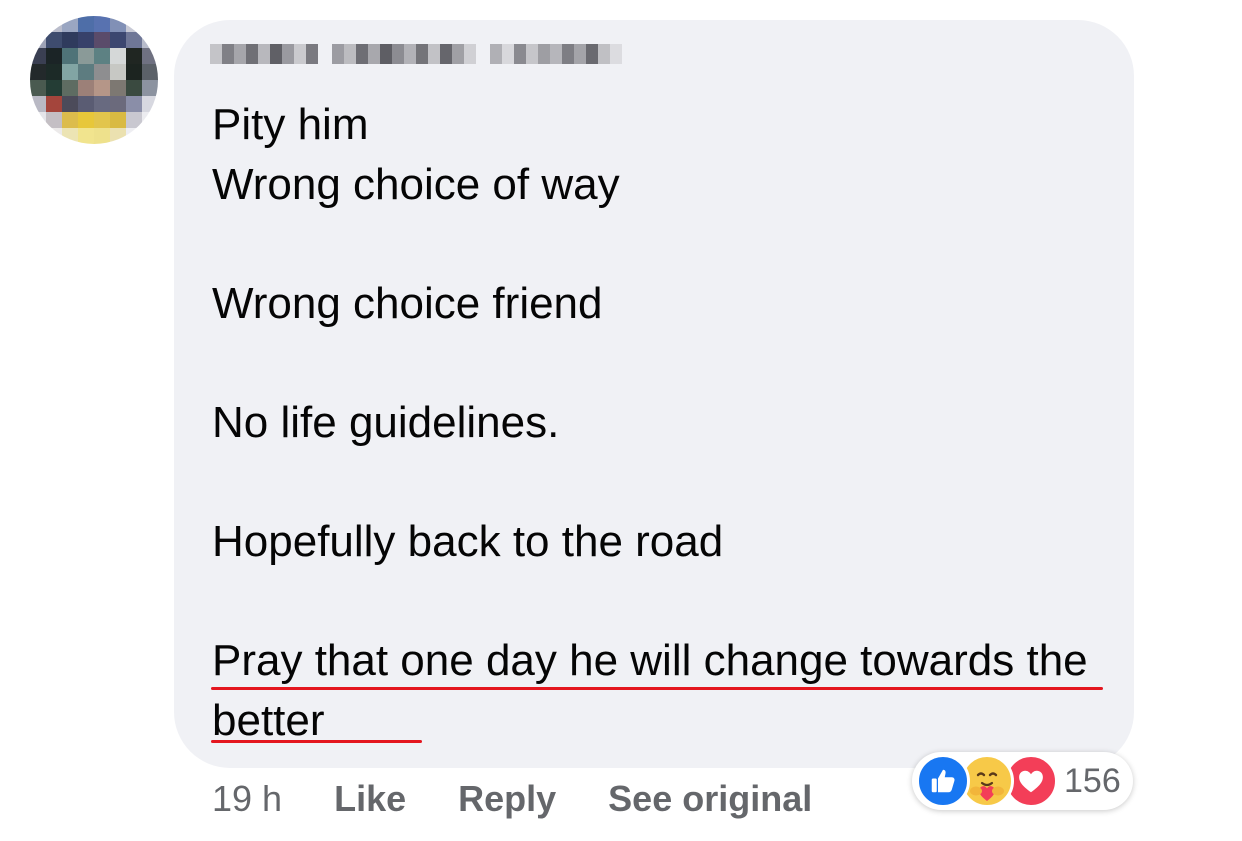 This screenshot has height=841, width=1242. I want to click on commenter-avatar, so click(94, 80).